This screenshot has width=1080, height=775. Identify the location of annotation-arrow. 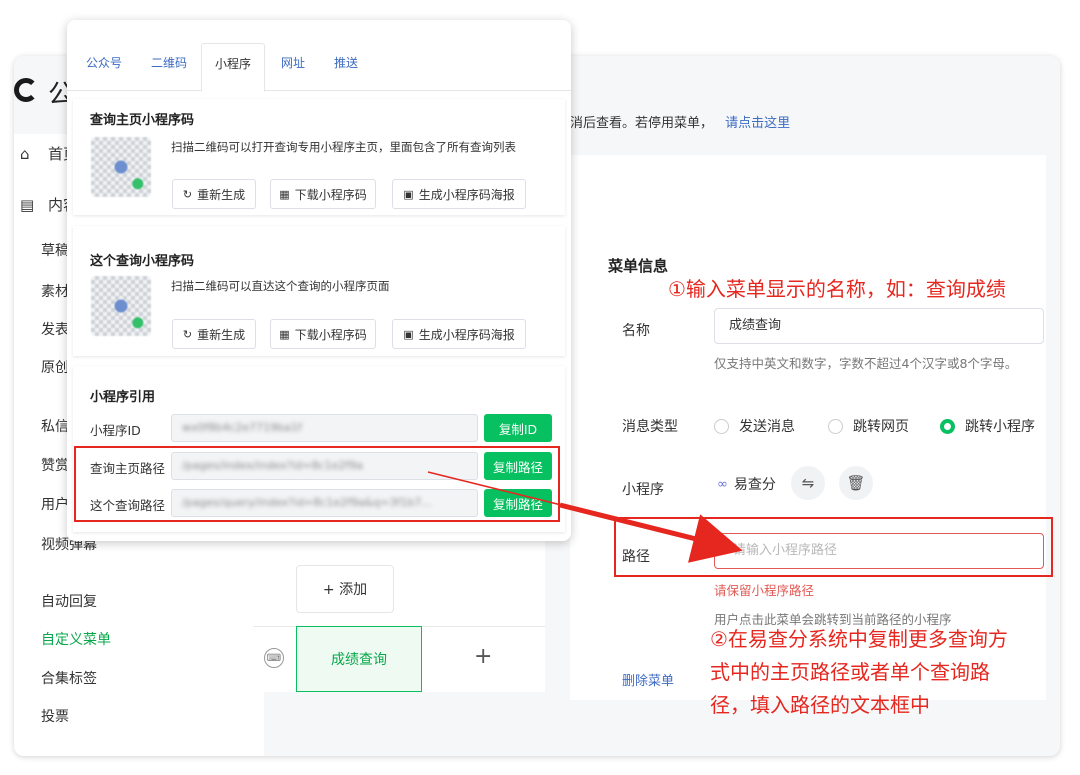
(585, 517).